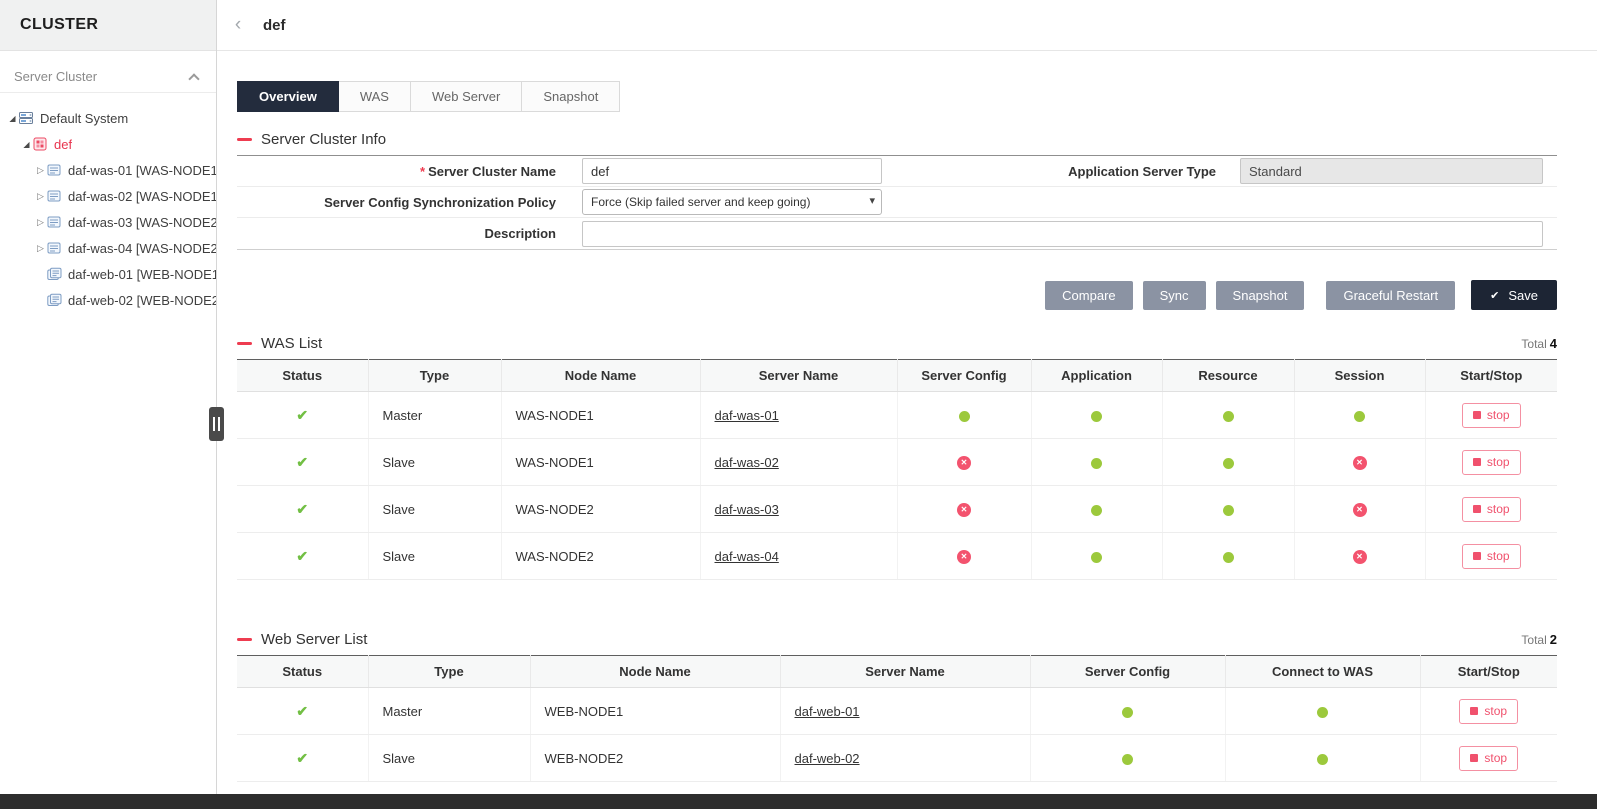 This screenshot has width=1597, height=809. What do you see at coordinates (827, 711) in the screenshot?
I see `server-name-link: daf-web-01` at bounding box center [827, 711].